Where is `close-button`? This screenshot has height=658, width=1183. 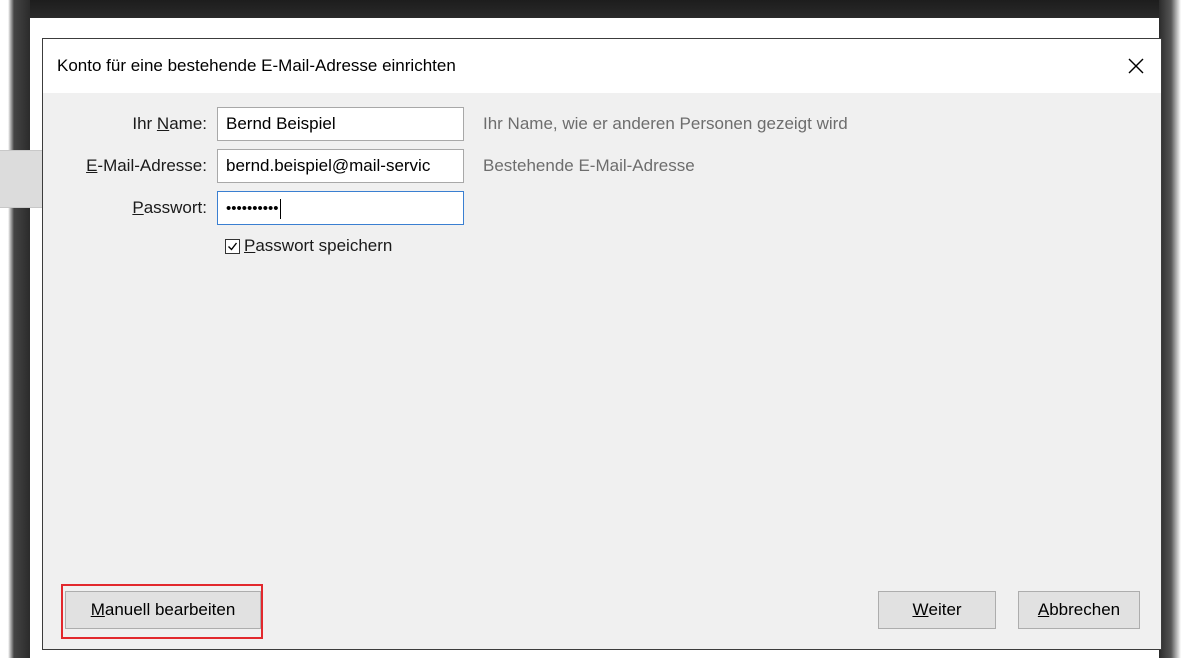 close-button is located at coordinates (1136, 66).